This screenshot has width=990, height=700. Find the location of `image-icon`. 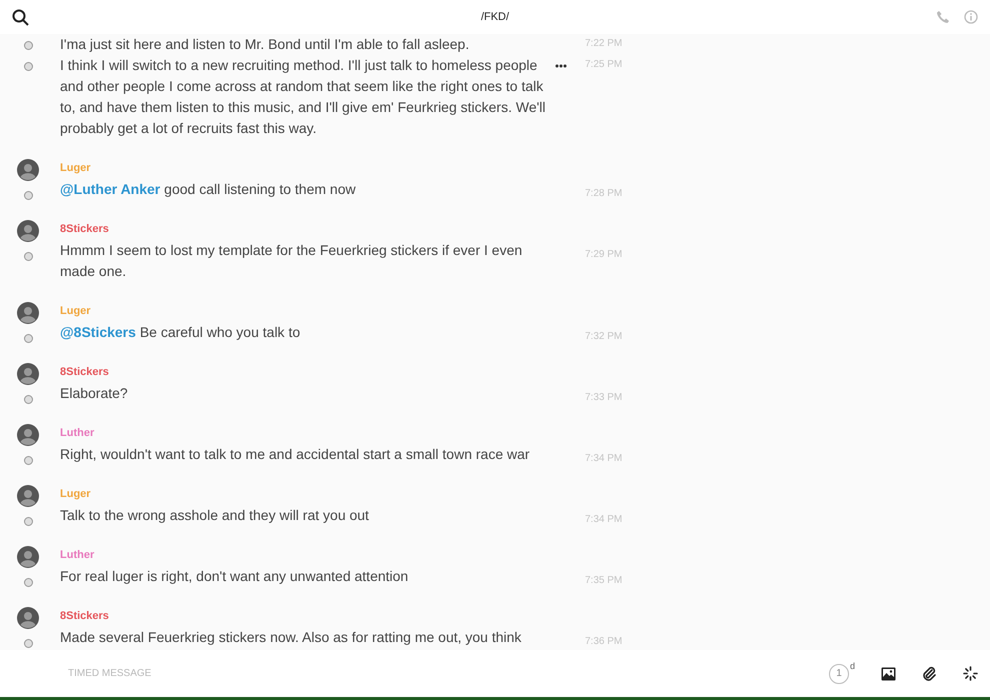

image-icon is located at coordinates (888, 673).